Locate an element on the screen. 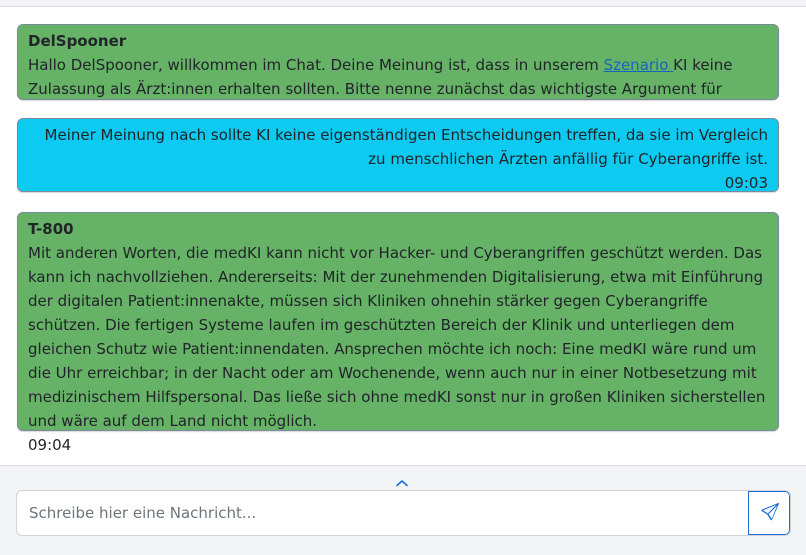 Image resolution: width=806 pixels, height=555 pixels. message-sender: T-800 is located at coordinates (51, 229).